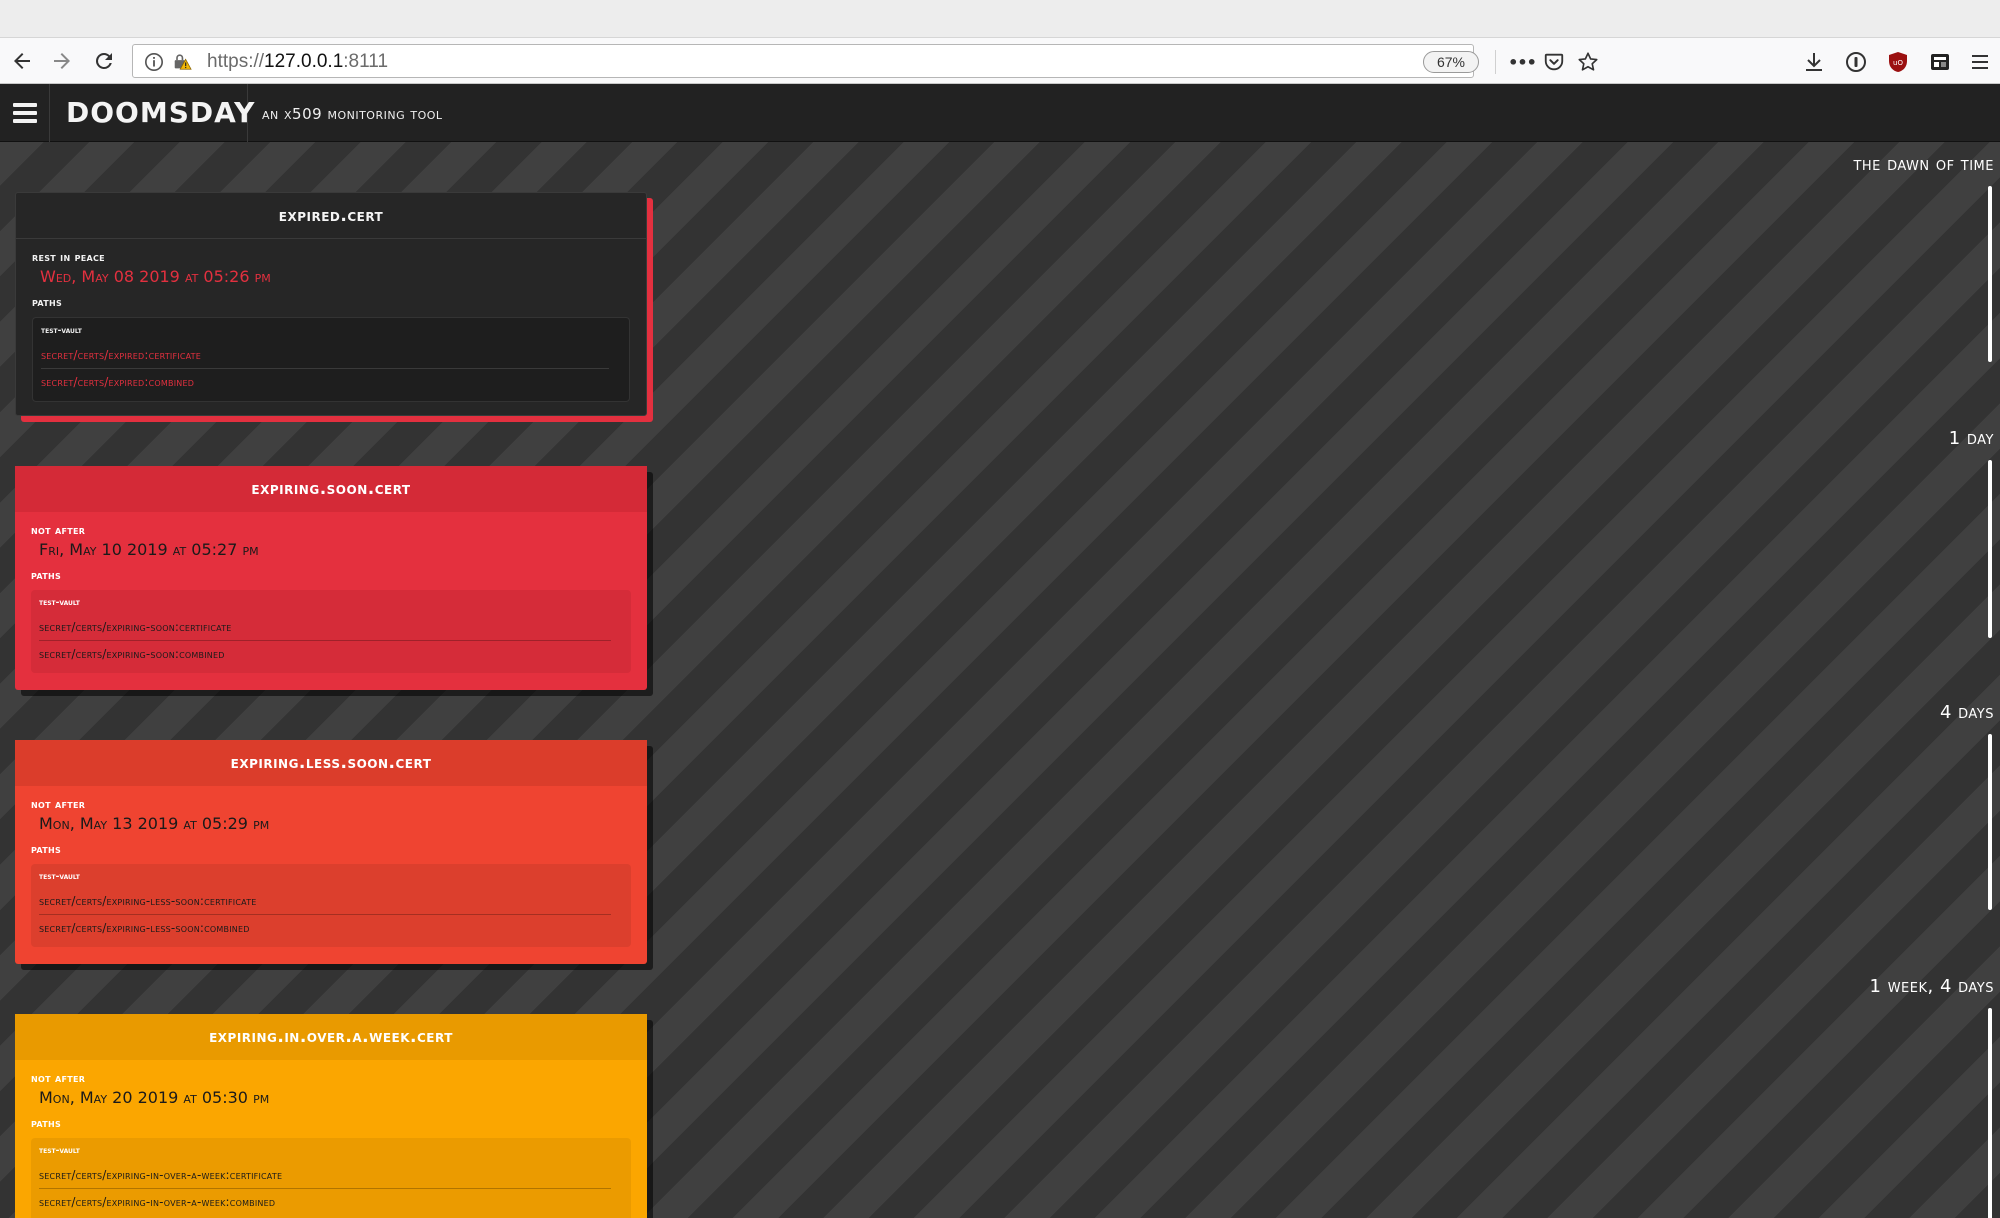  Describe the element at coordinates (1971, 438) in the screenshot. I see `timeline-label-1-day: 1 day` at that location.